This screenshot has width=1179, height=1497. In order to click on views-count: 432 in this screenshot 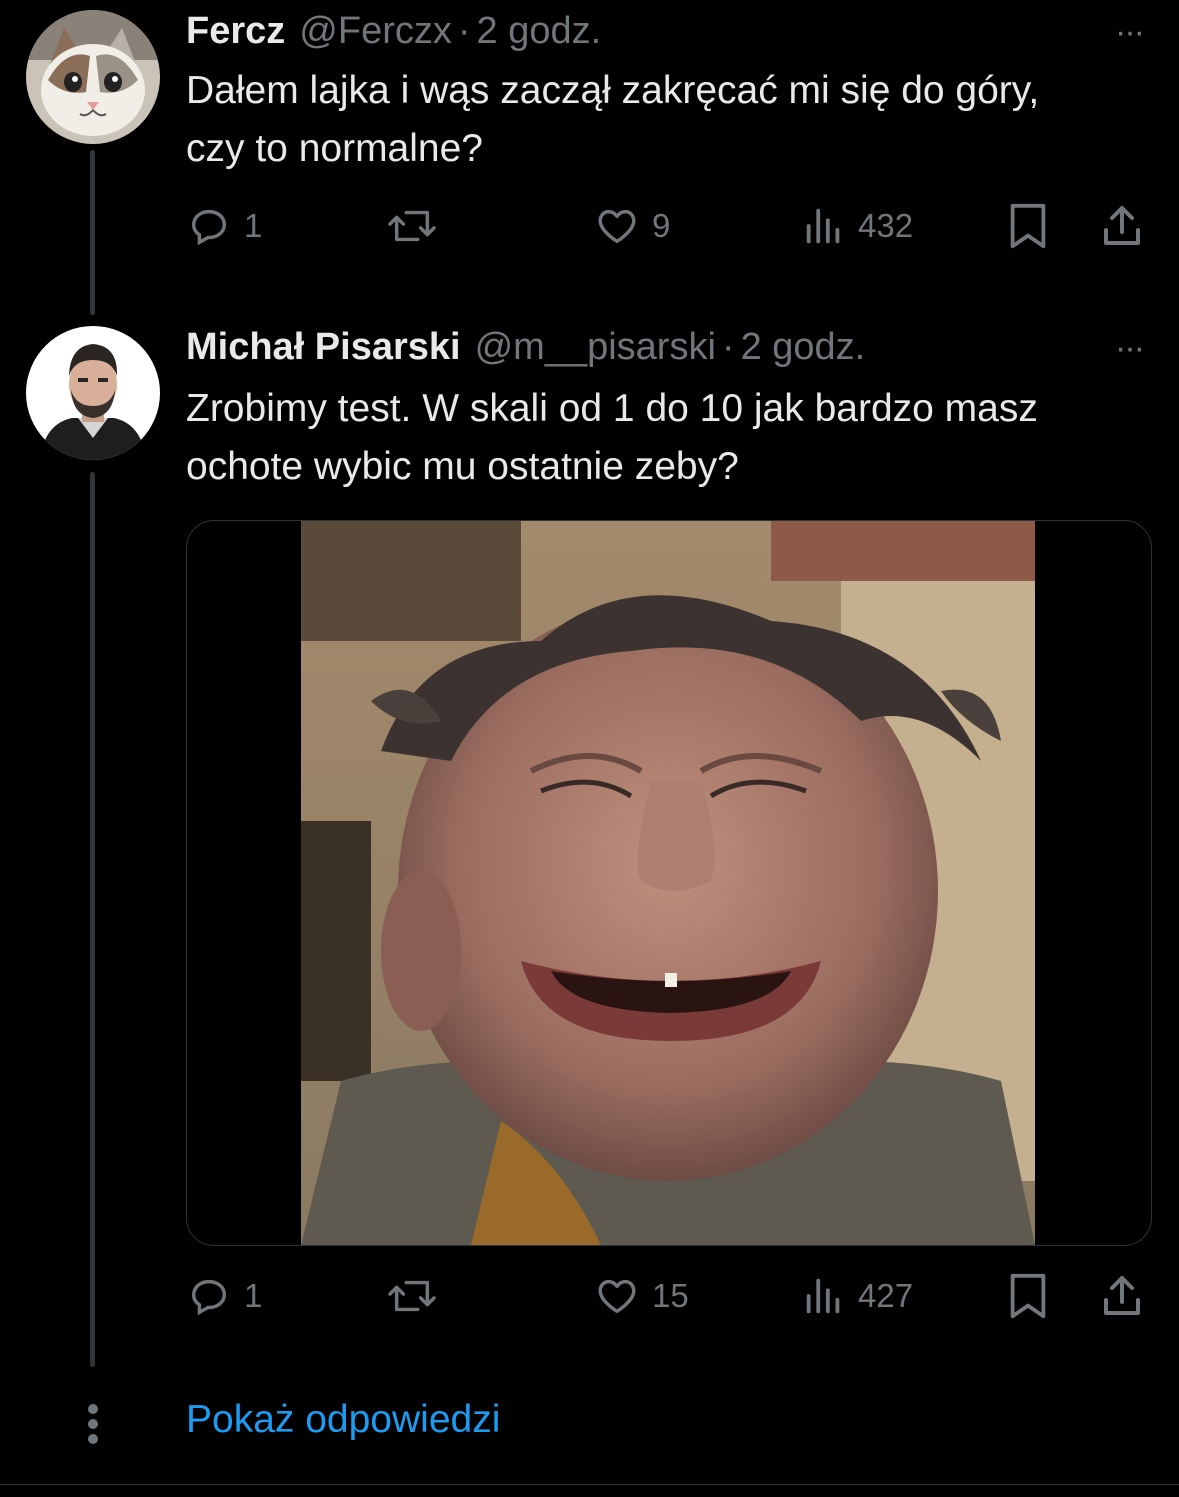, I will do `click(886, 225)`.